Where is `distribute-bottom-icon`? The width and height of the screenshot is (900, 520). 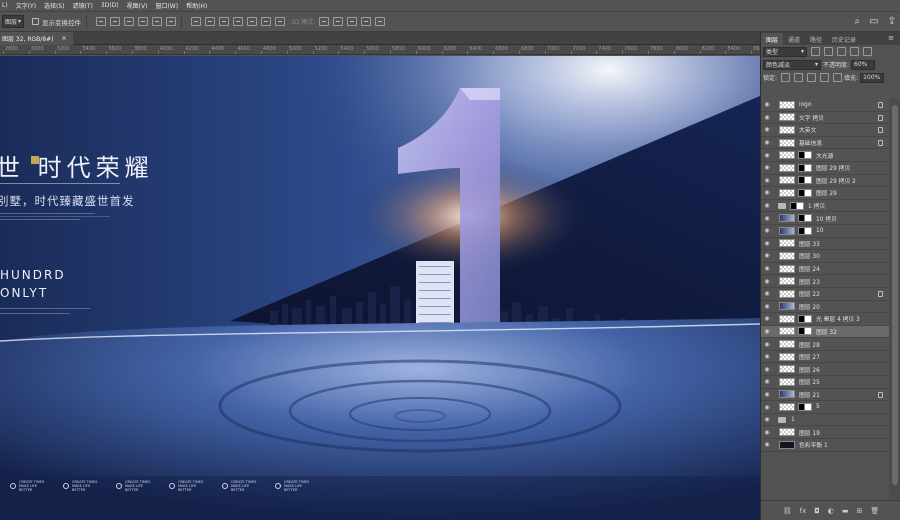
distribute-bottom-icon is located at coordinates (224, 21).